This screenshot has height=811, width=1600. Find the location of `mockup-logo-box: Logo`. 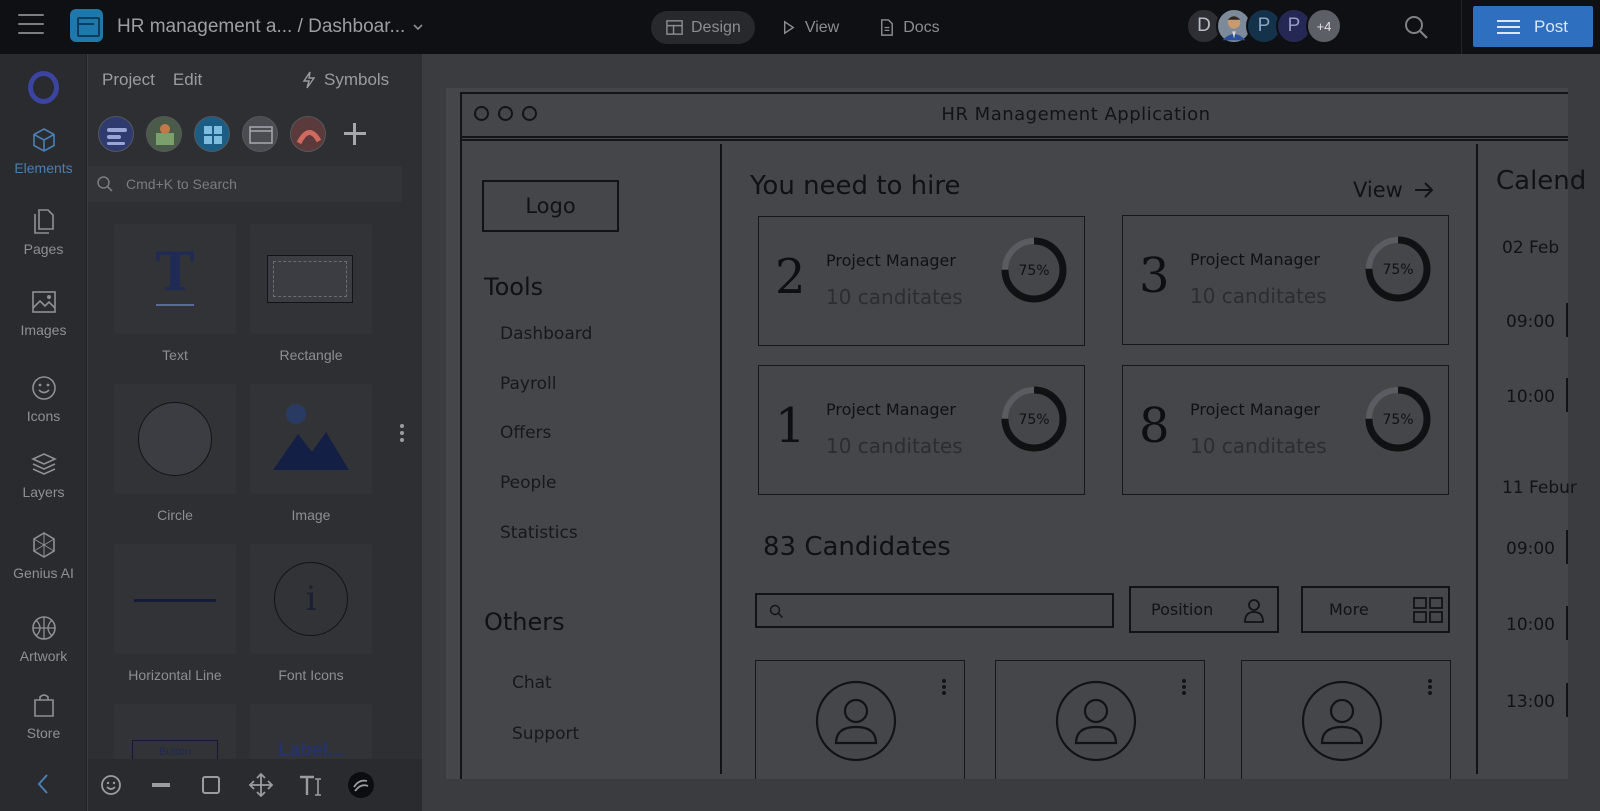

mockup-logo-box: Logo is located at coordinates (550, 206).